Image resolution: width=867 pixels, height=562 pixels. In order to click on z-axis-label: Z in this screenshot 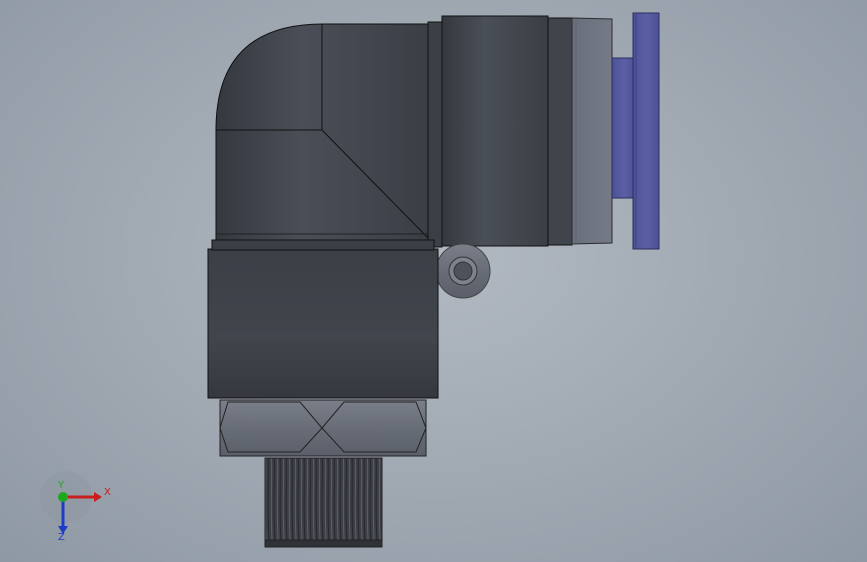, I will do `click(61, 537)`.